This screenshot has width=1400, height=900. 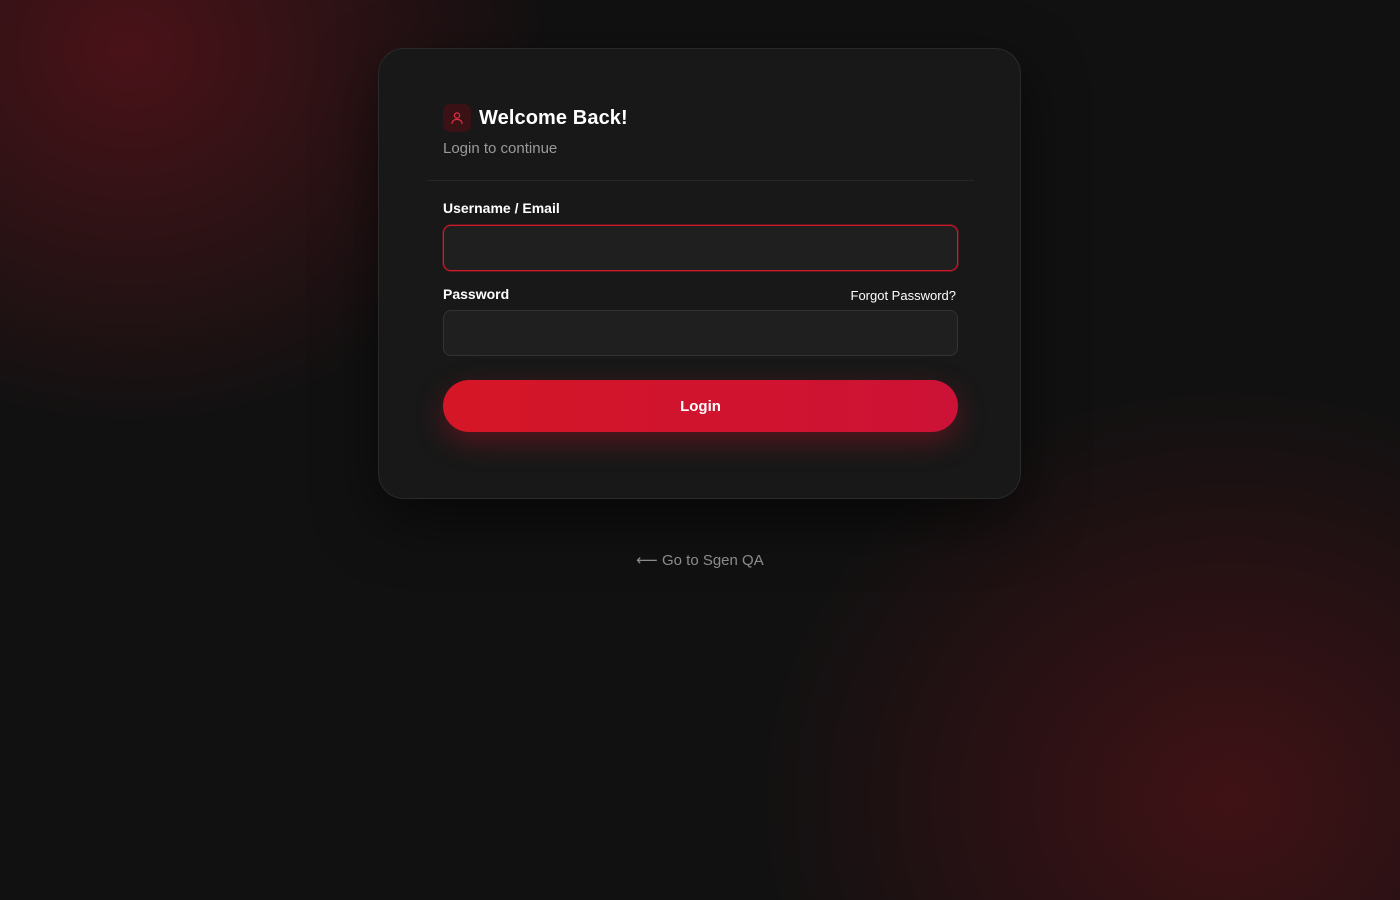 What do you see at coordinates (500, 148) in the screenshot?
I see `page-subtitle: Login to continue` at bounding box center [500, 148].